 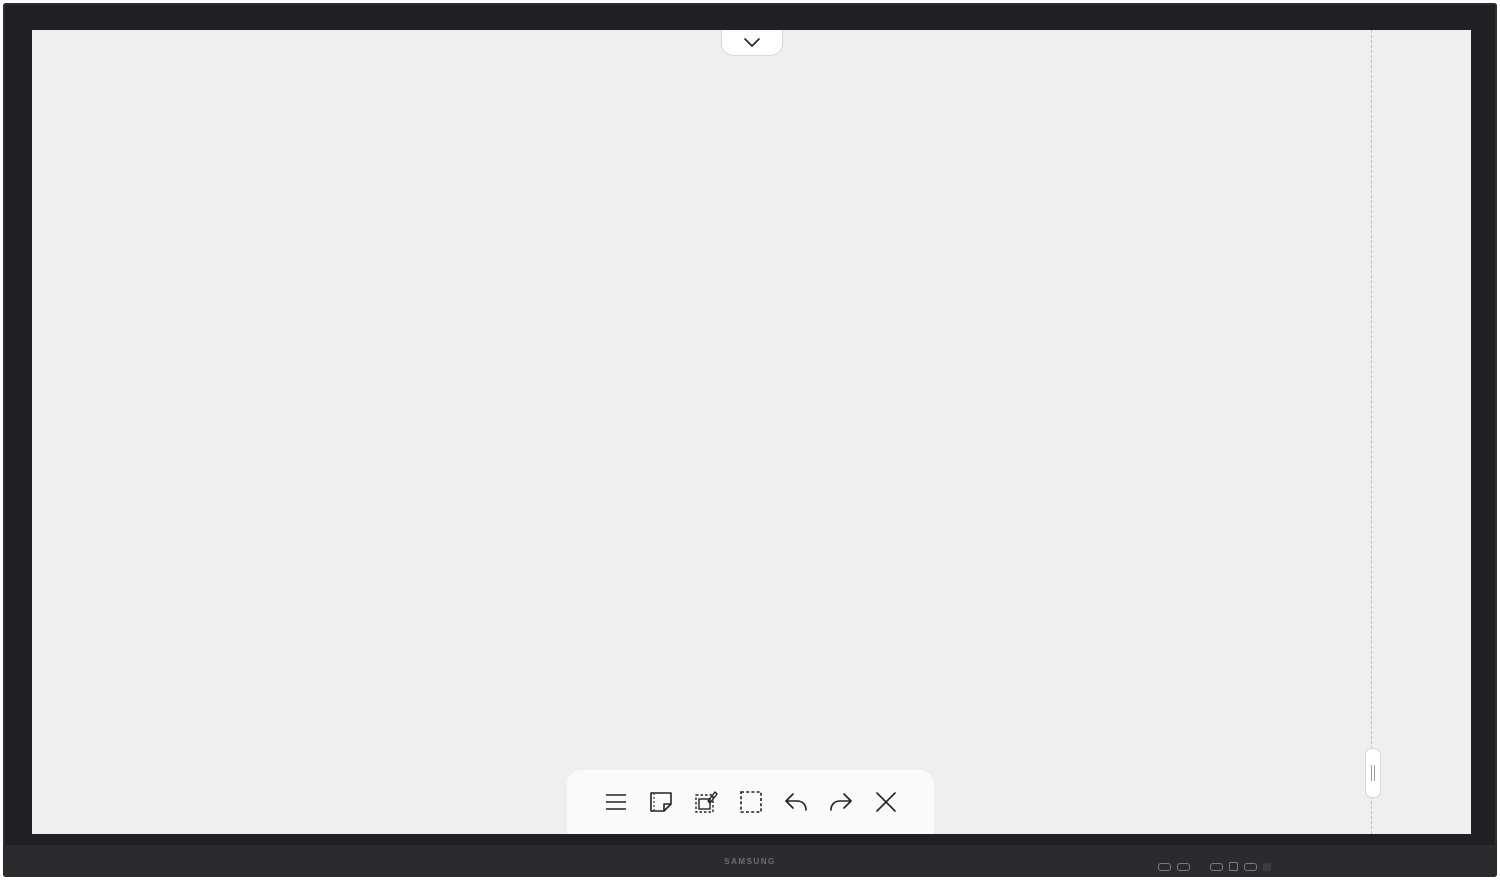 I want to click on undo-button, so click(x=796, y=802).